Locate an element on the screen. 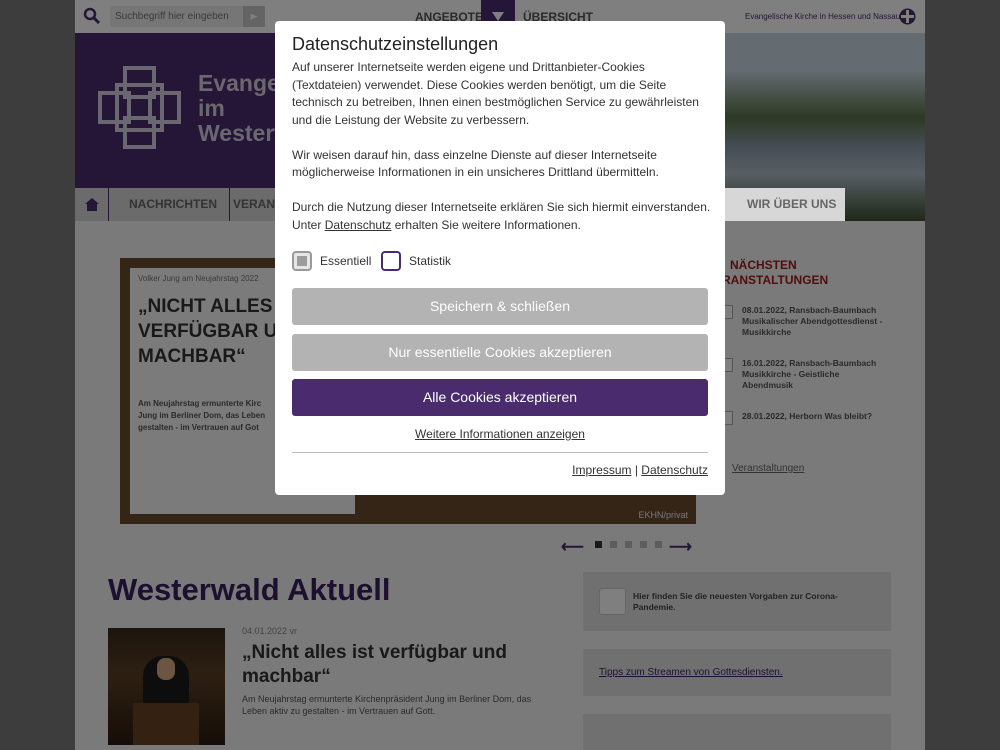  statistic-checkbox-row: Statistik is located at coordinates (416, 261).